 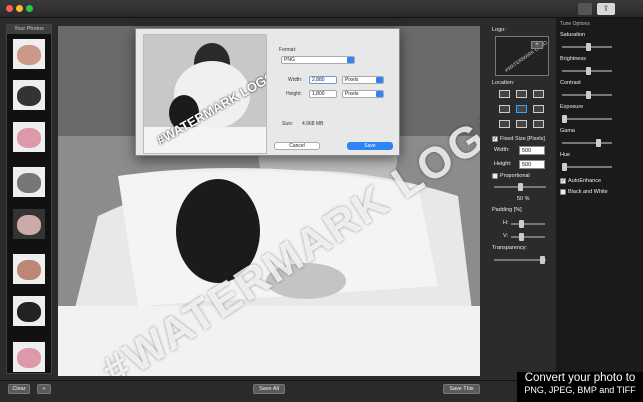 What do you see at coordinates (495, 176) in the screenshot?
I see `proportional-checkbox` at bounding box center [495, 176].